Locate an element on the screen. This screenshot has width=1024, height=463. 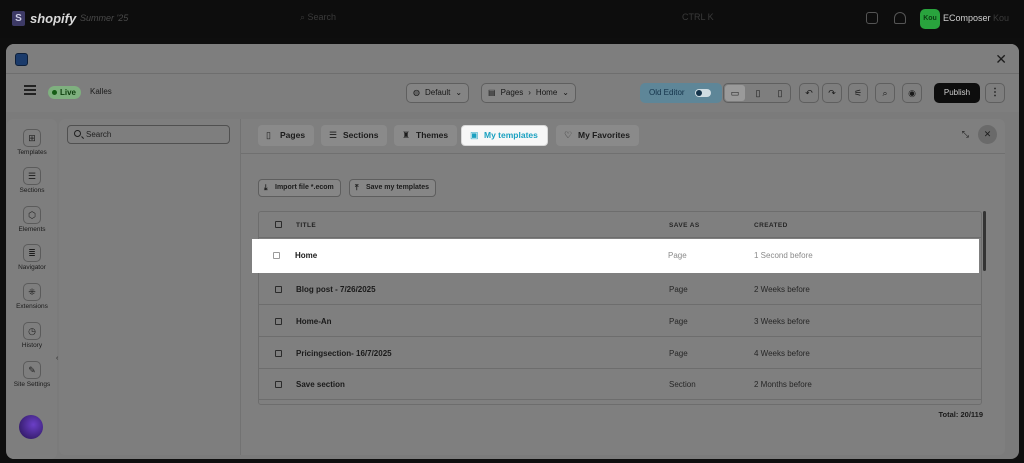
store-avatar: Kou is located at coordinates (930, 19).